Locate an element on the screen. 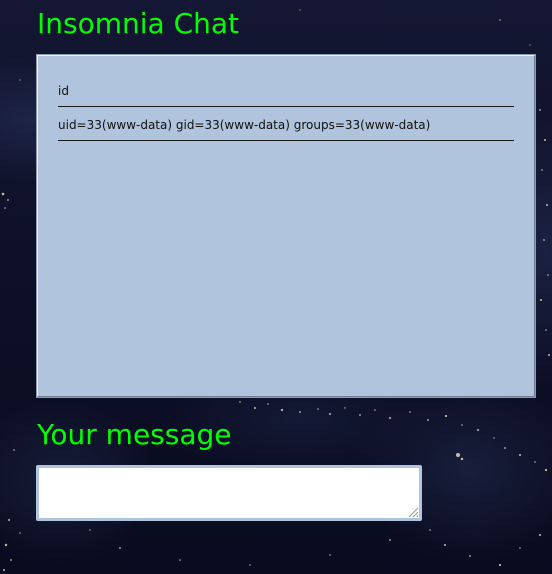 The image size is (552, 574). chat-message: id is located at coordinates (286, 94).